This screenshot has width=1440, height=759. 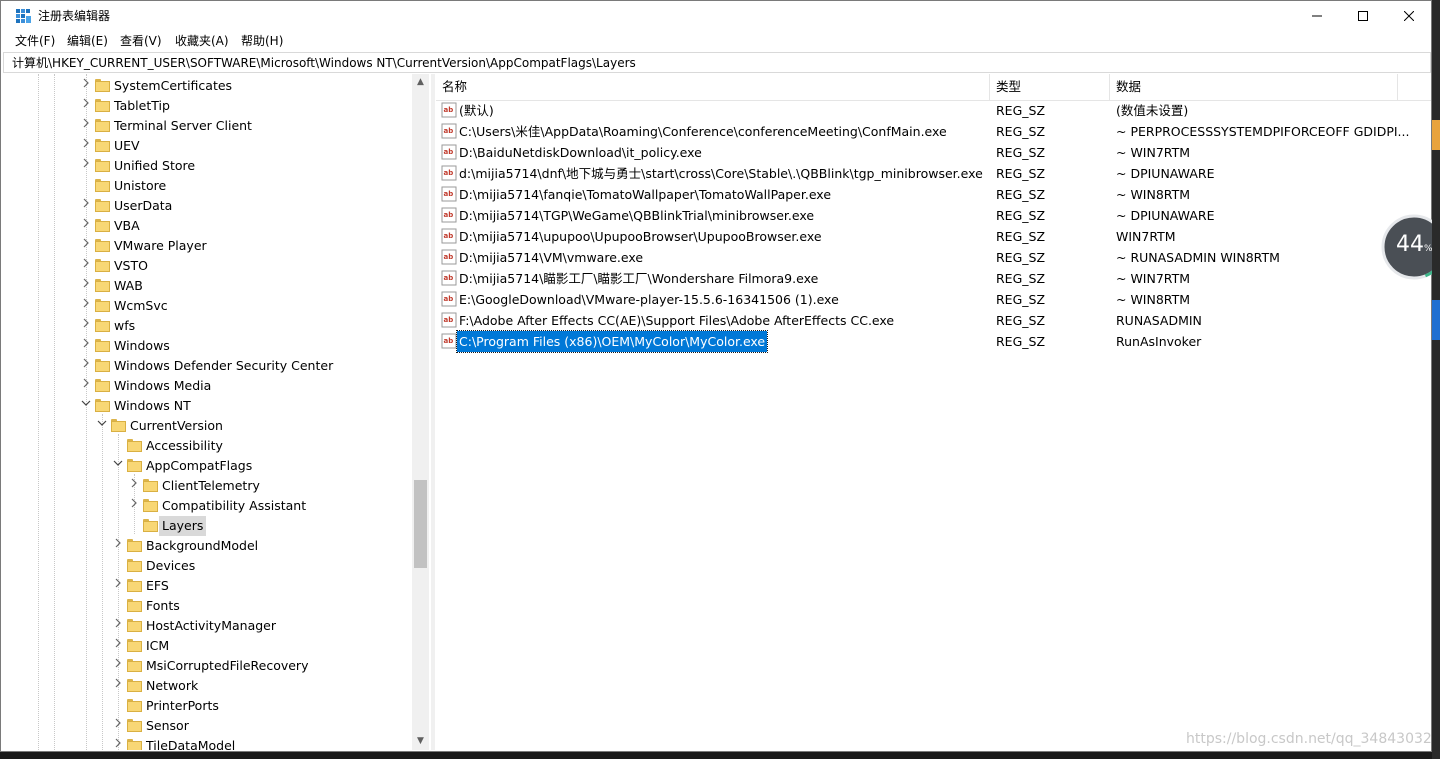 I want to click on folder-icon, so click(x=102, y=225).